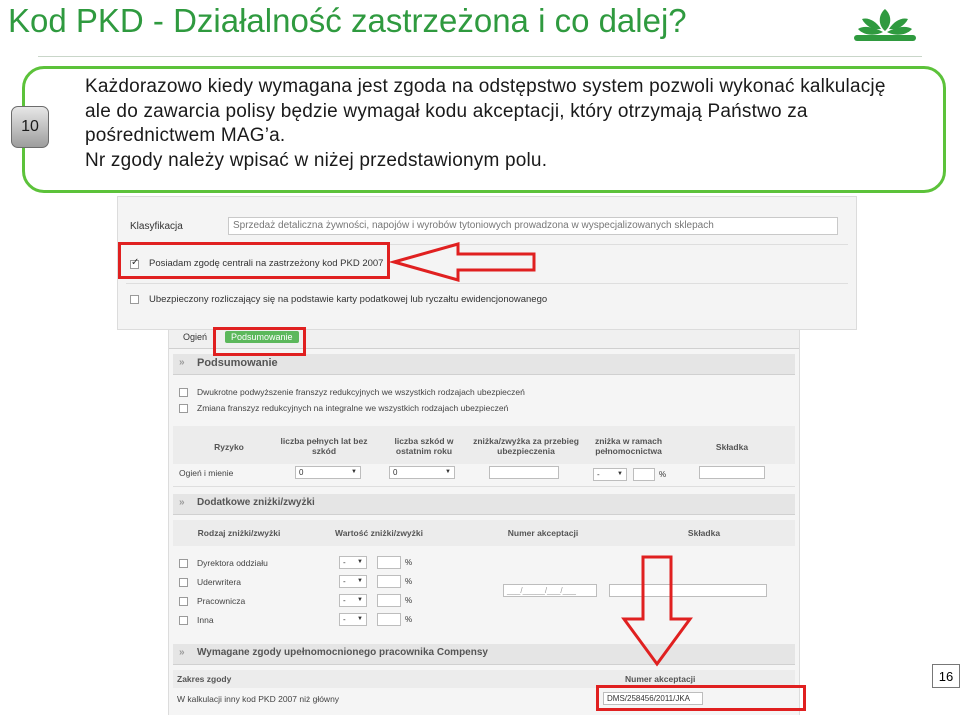  I want to click on szkod-ostatnim-select: 0, so click(422, 472).